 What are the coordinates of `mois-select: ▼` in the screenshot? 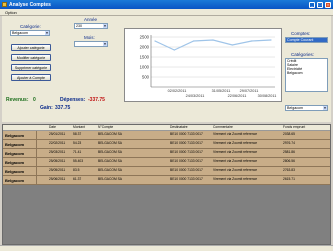 It's located at (91, 44).